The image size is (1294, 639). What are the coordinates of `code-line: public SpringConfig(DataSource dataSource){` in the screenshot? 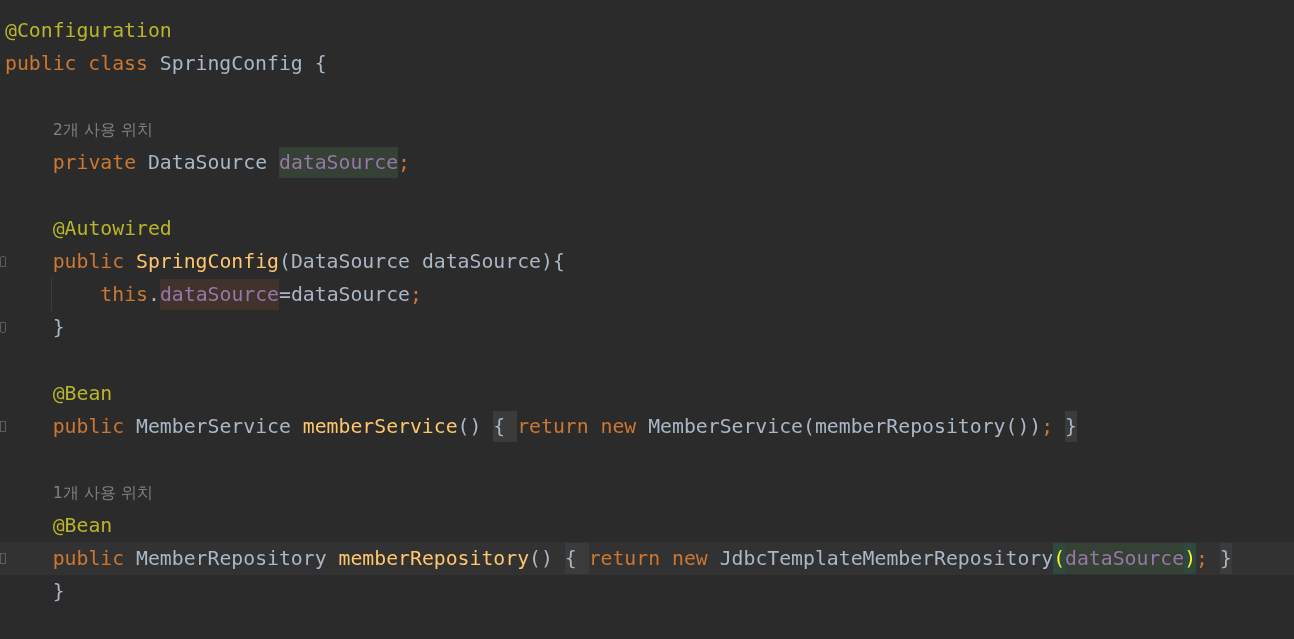 It's located at (308, 262).